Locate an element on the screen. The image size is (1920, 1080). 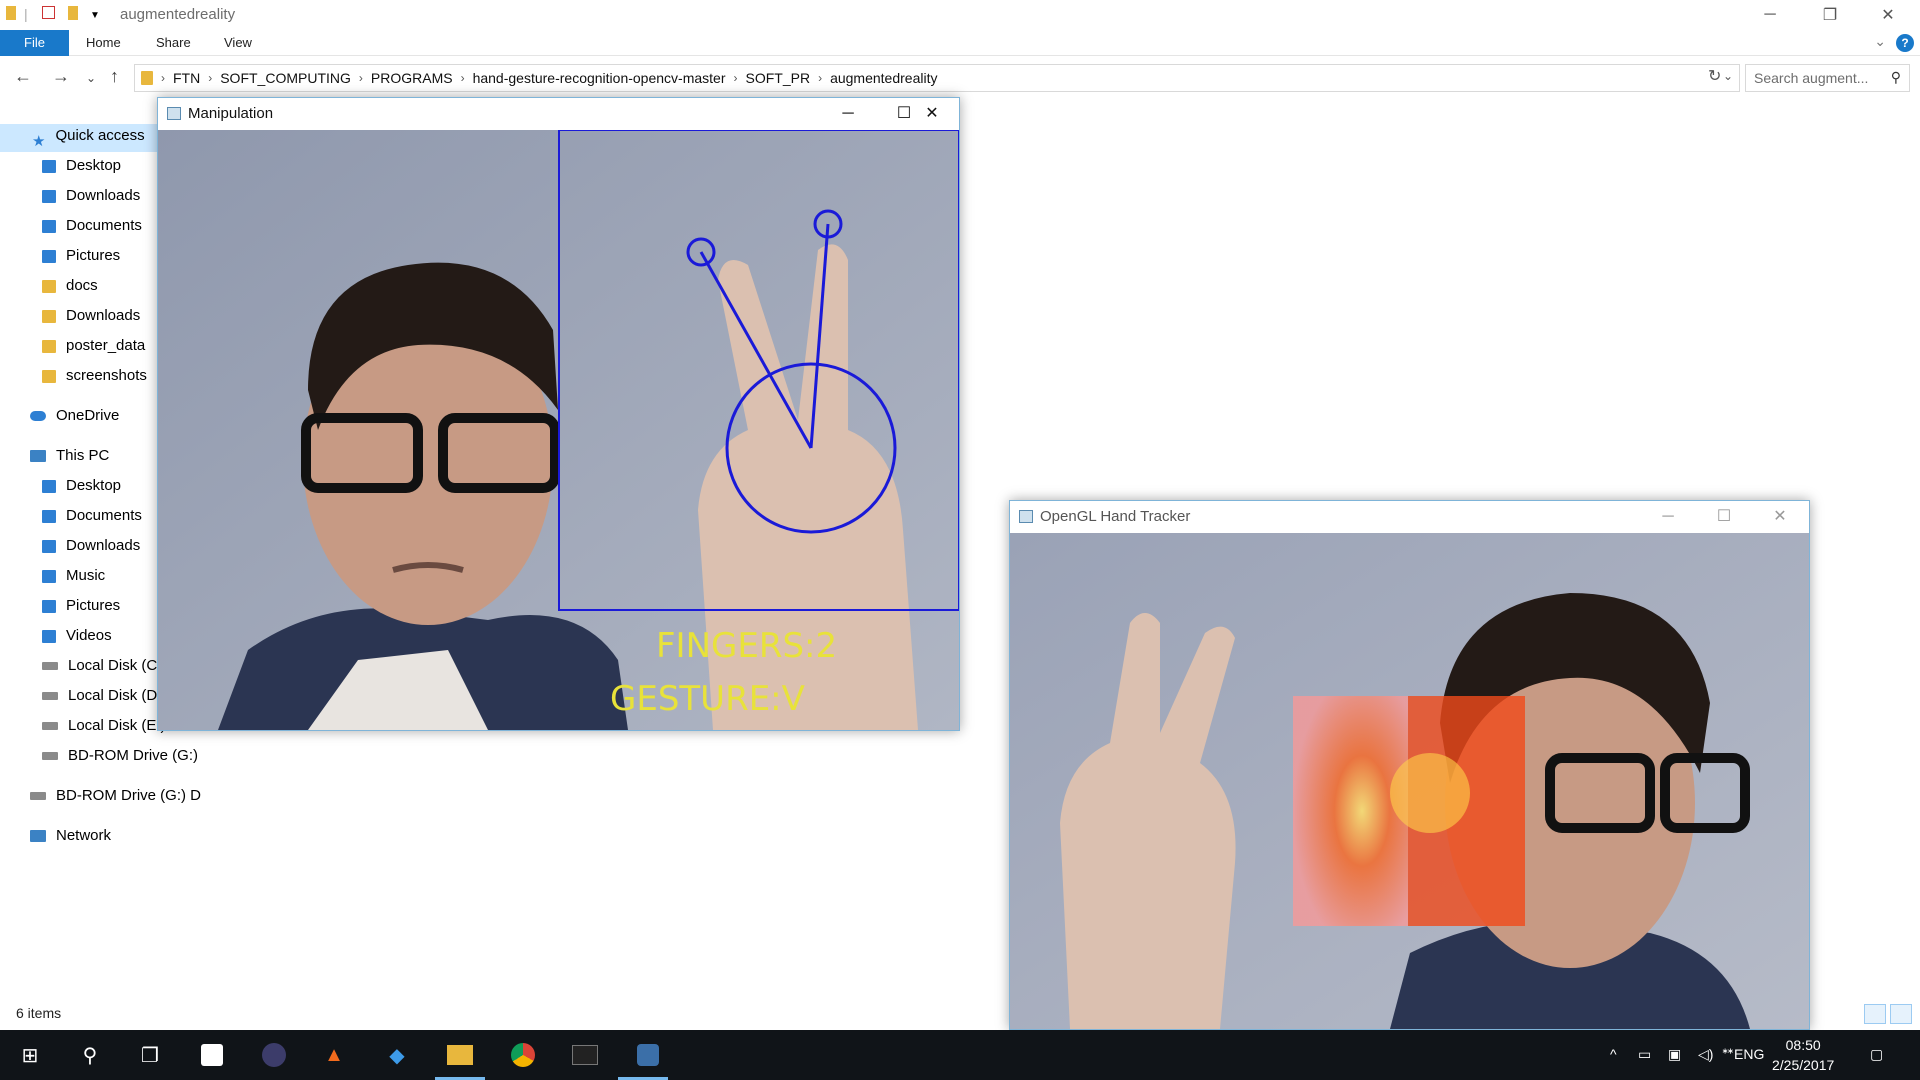
search-input: Search augment... ⚲ is located at coordinates (1827, 78).